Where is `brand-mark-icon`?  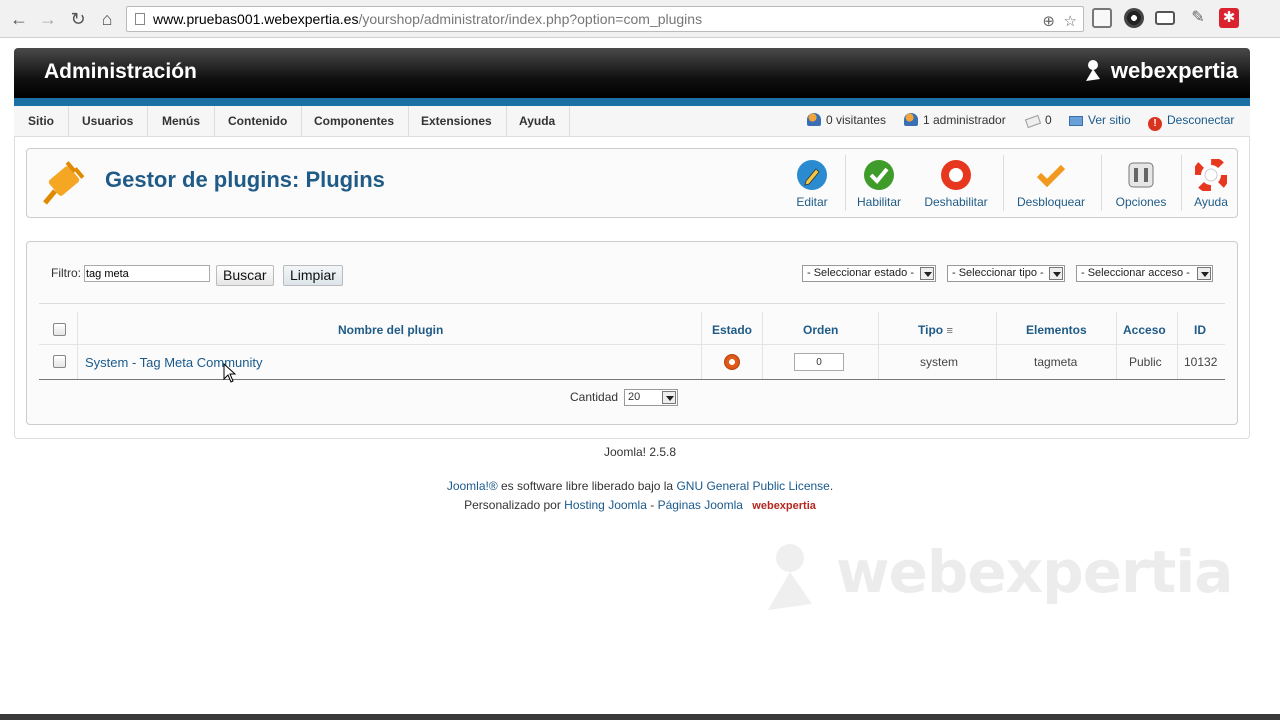 brand-mark-icon is located at coordinates (1092, 70).